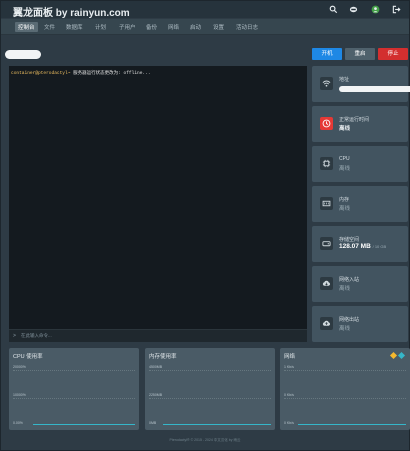 This screenshot has width=410, height=451. Describe the element at coordinates (344, 200) in the screenshot. I see `memory-label: 内存` at that location.